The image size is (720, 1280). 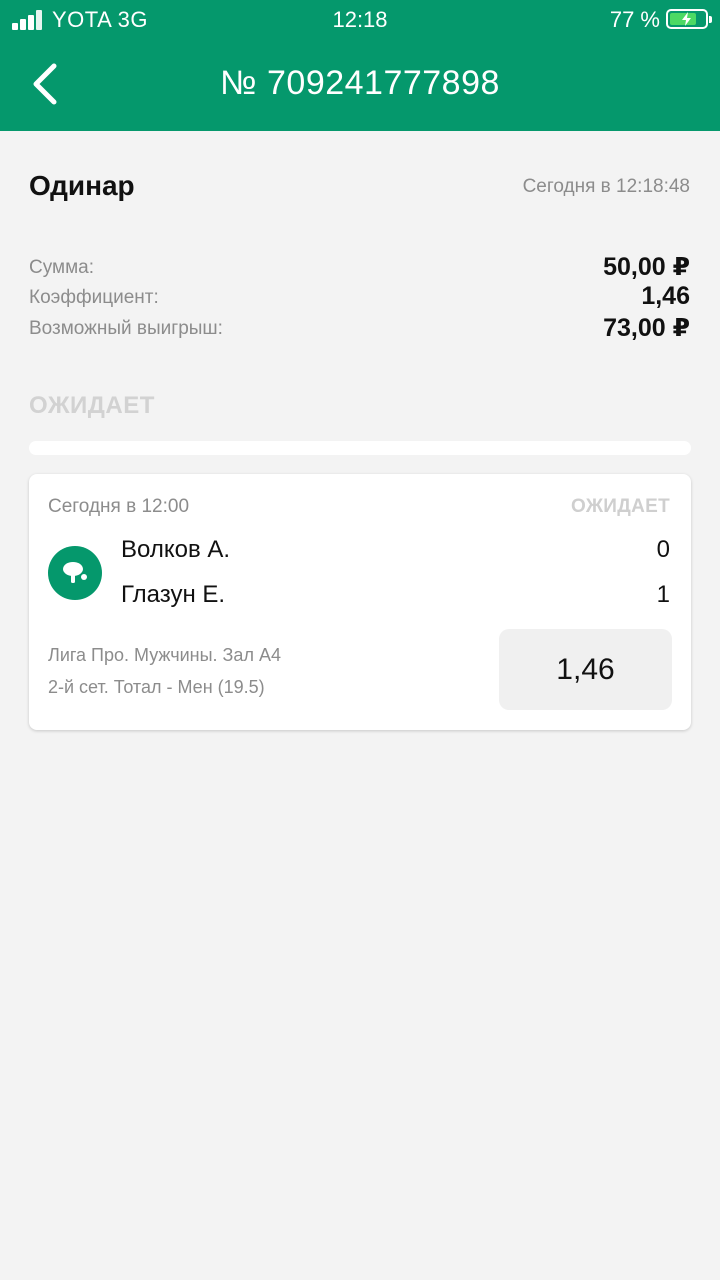 I want to click on league-name: Лига Про. Мужчины. Зал А4, so click(x=164, y=655).